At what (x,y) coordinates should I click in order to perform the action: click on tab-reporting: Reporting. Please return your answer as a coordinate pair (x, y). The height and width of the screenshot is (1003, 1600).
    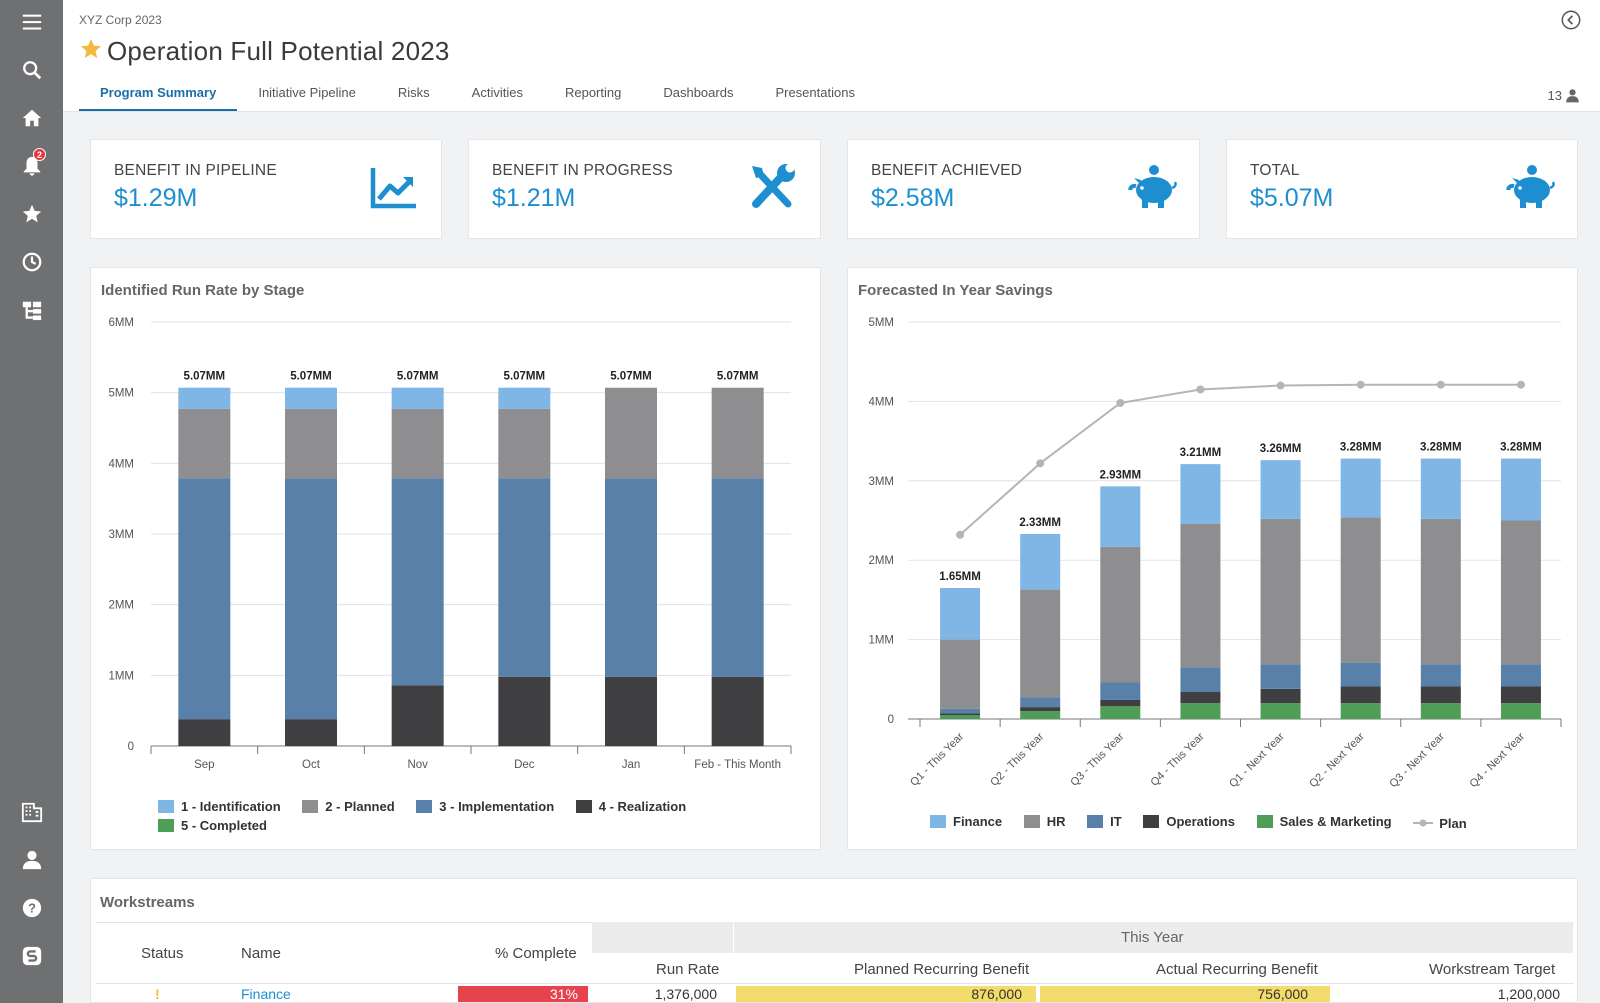
    Looking at the image, I should click on (593, 95).